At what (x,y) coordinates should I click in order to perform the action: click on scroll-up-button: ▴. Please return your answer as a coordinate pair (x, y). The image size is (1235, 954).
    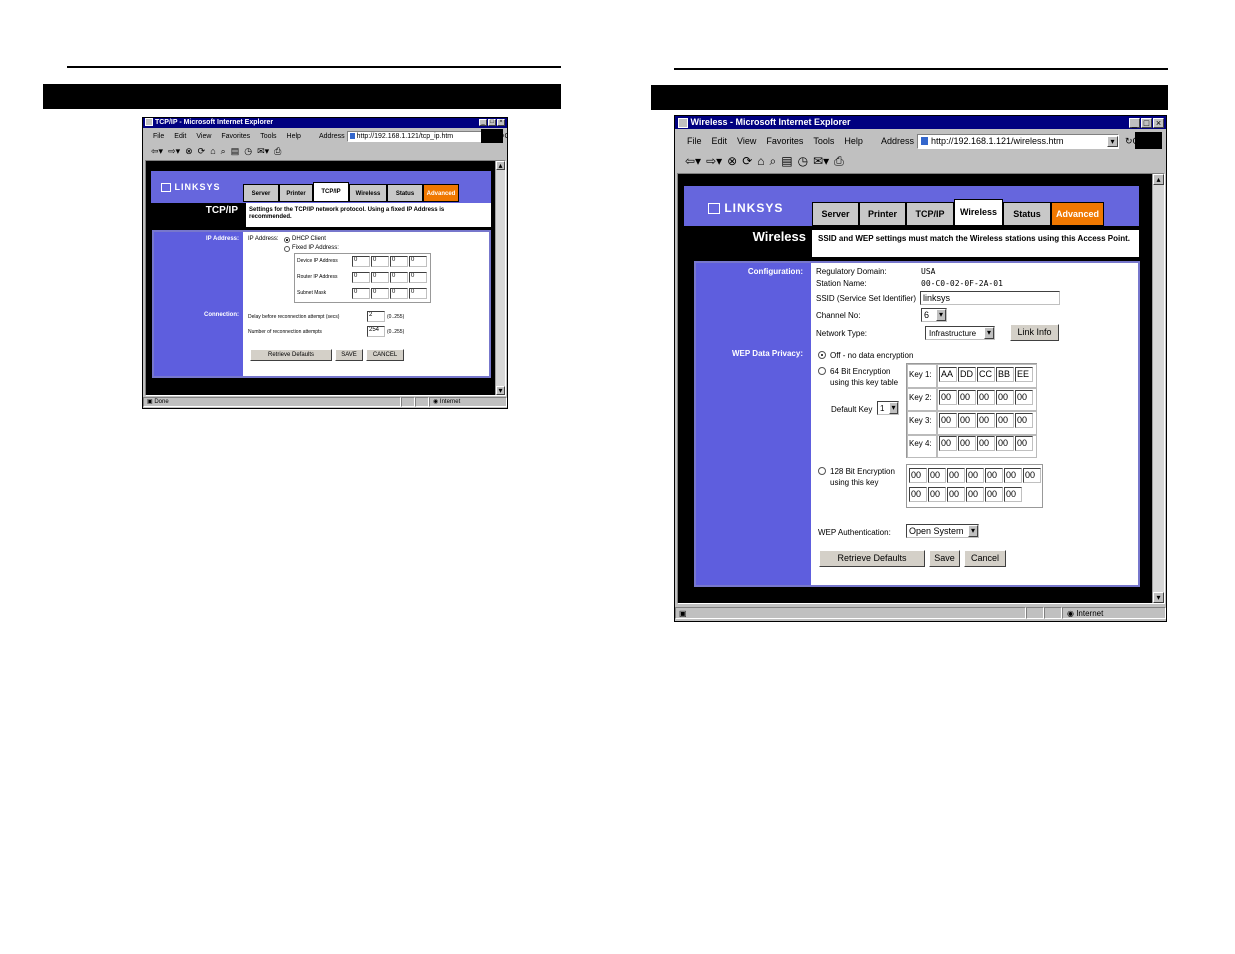
    Looking at the image, I should click on (500, 165).